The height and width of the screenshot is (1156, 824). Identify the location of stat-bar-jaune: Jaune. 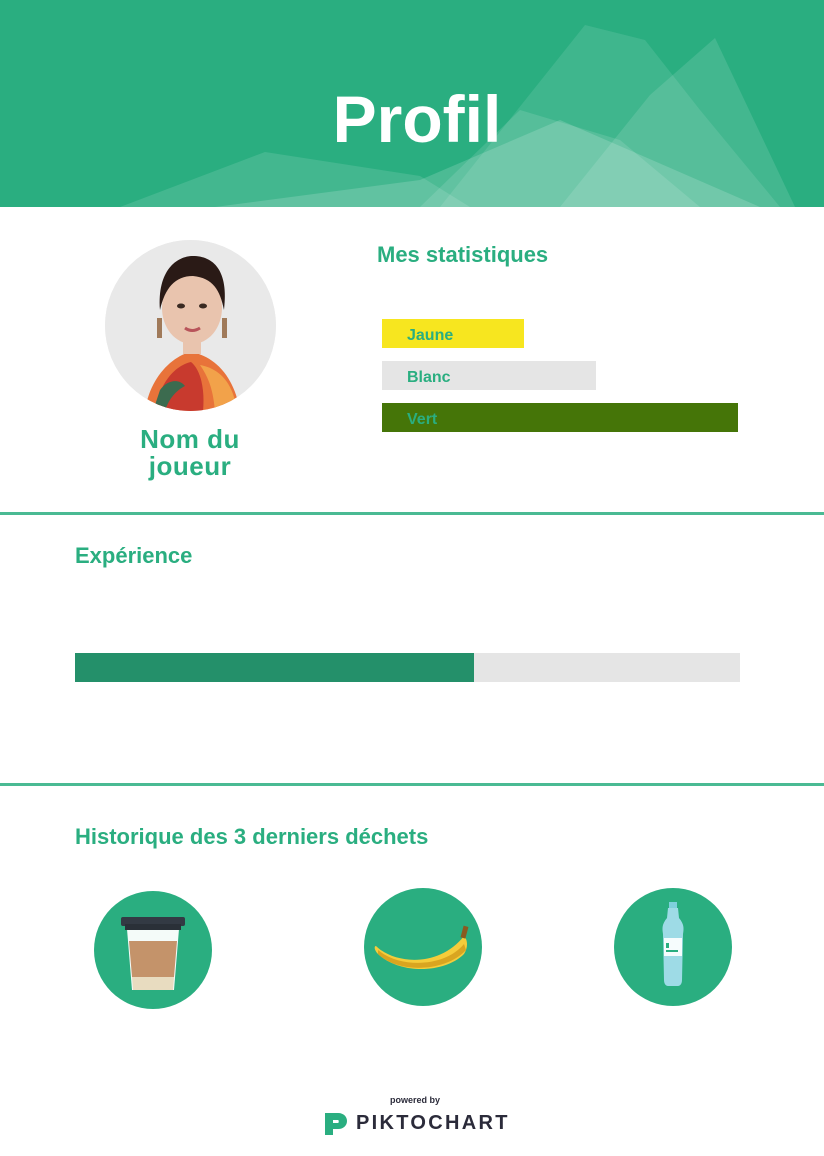
(453, 333).